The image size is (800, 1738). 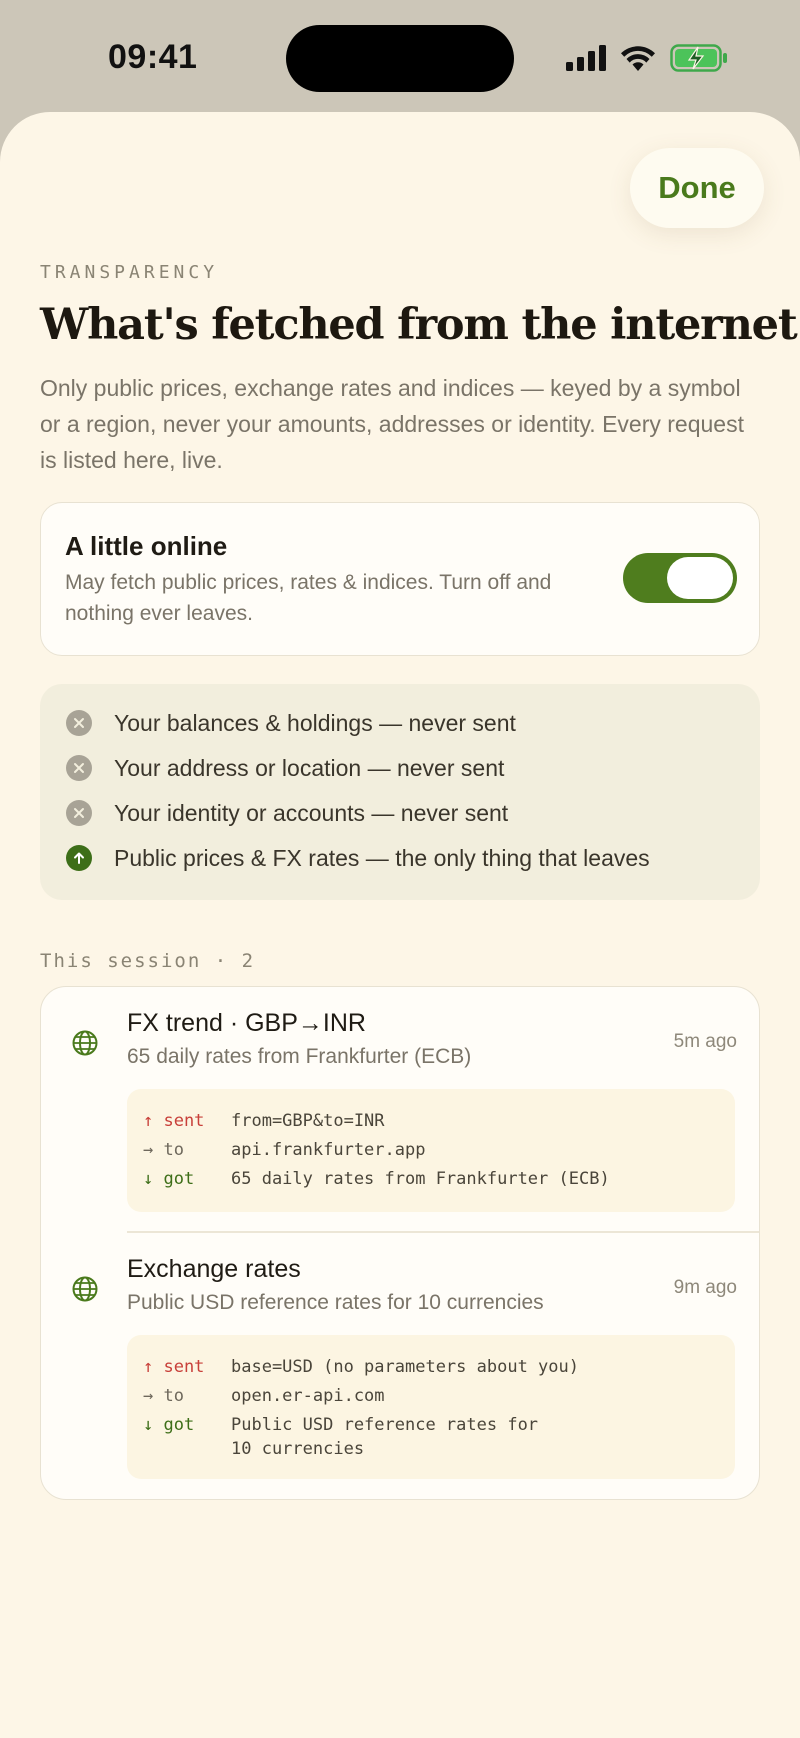 I want to click on page-title: What's fetched from the internet, so click(x=419, y=325).